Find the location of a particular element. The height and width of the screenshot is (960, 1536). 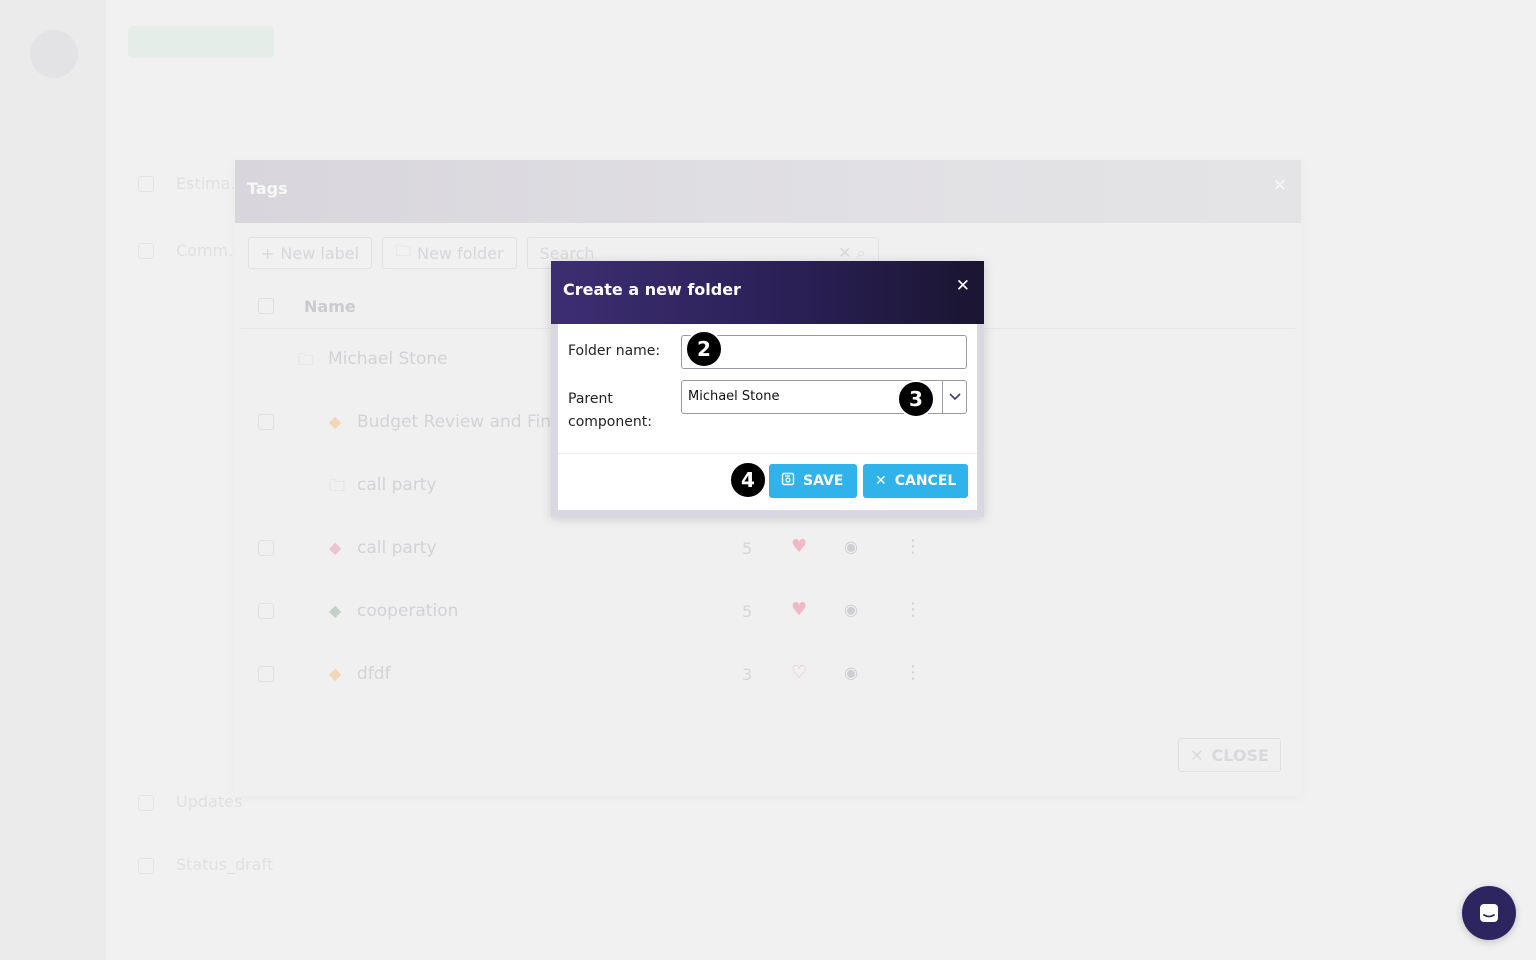

chat-launcher-button is located at coordinates (1489, 913).